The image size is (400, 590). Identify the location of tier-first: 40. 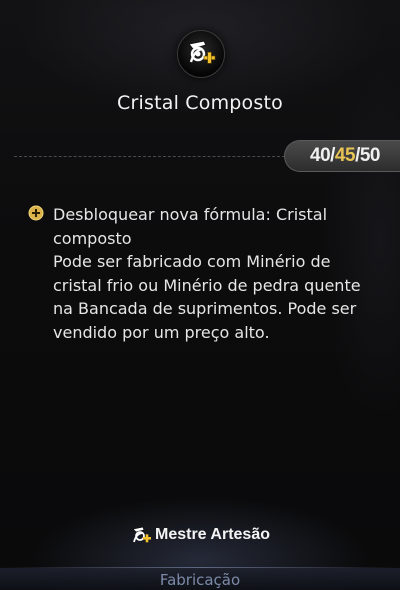
(320, 155).